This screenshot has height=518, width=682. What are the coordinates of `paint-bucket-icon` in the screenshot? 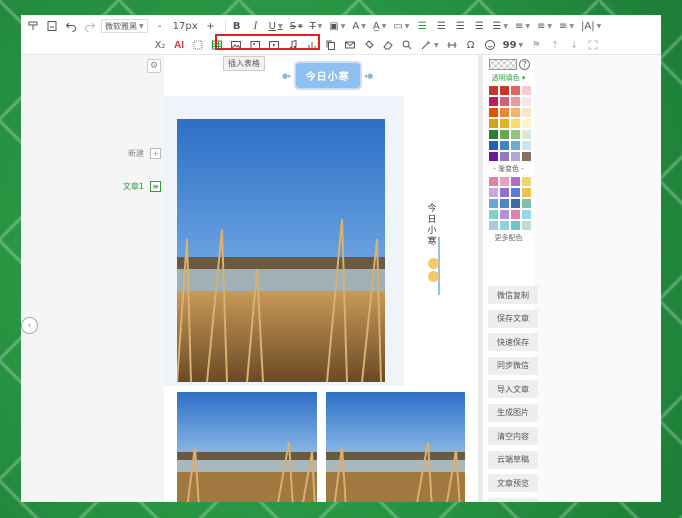 It's located at (369, 45).